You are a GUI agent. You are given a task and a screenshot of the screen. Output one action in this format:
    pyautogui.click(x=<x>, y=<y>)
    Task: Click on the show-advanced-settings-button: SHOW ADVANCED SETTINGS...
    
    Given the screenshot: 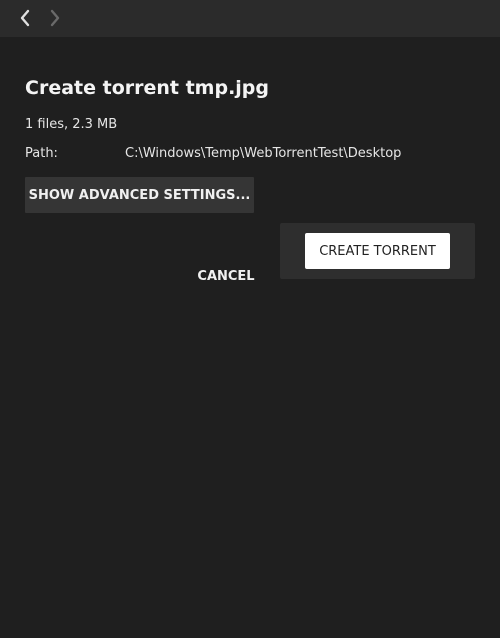 What is the action you would take?
    pyautogui.click(x=139, y=195)
    